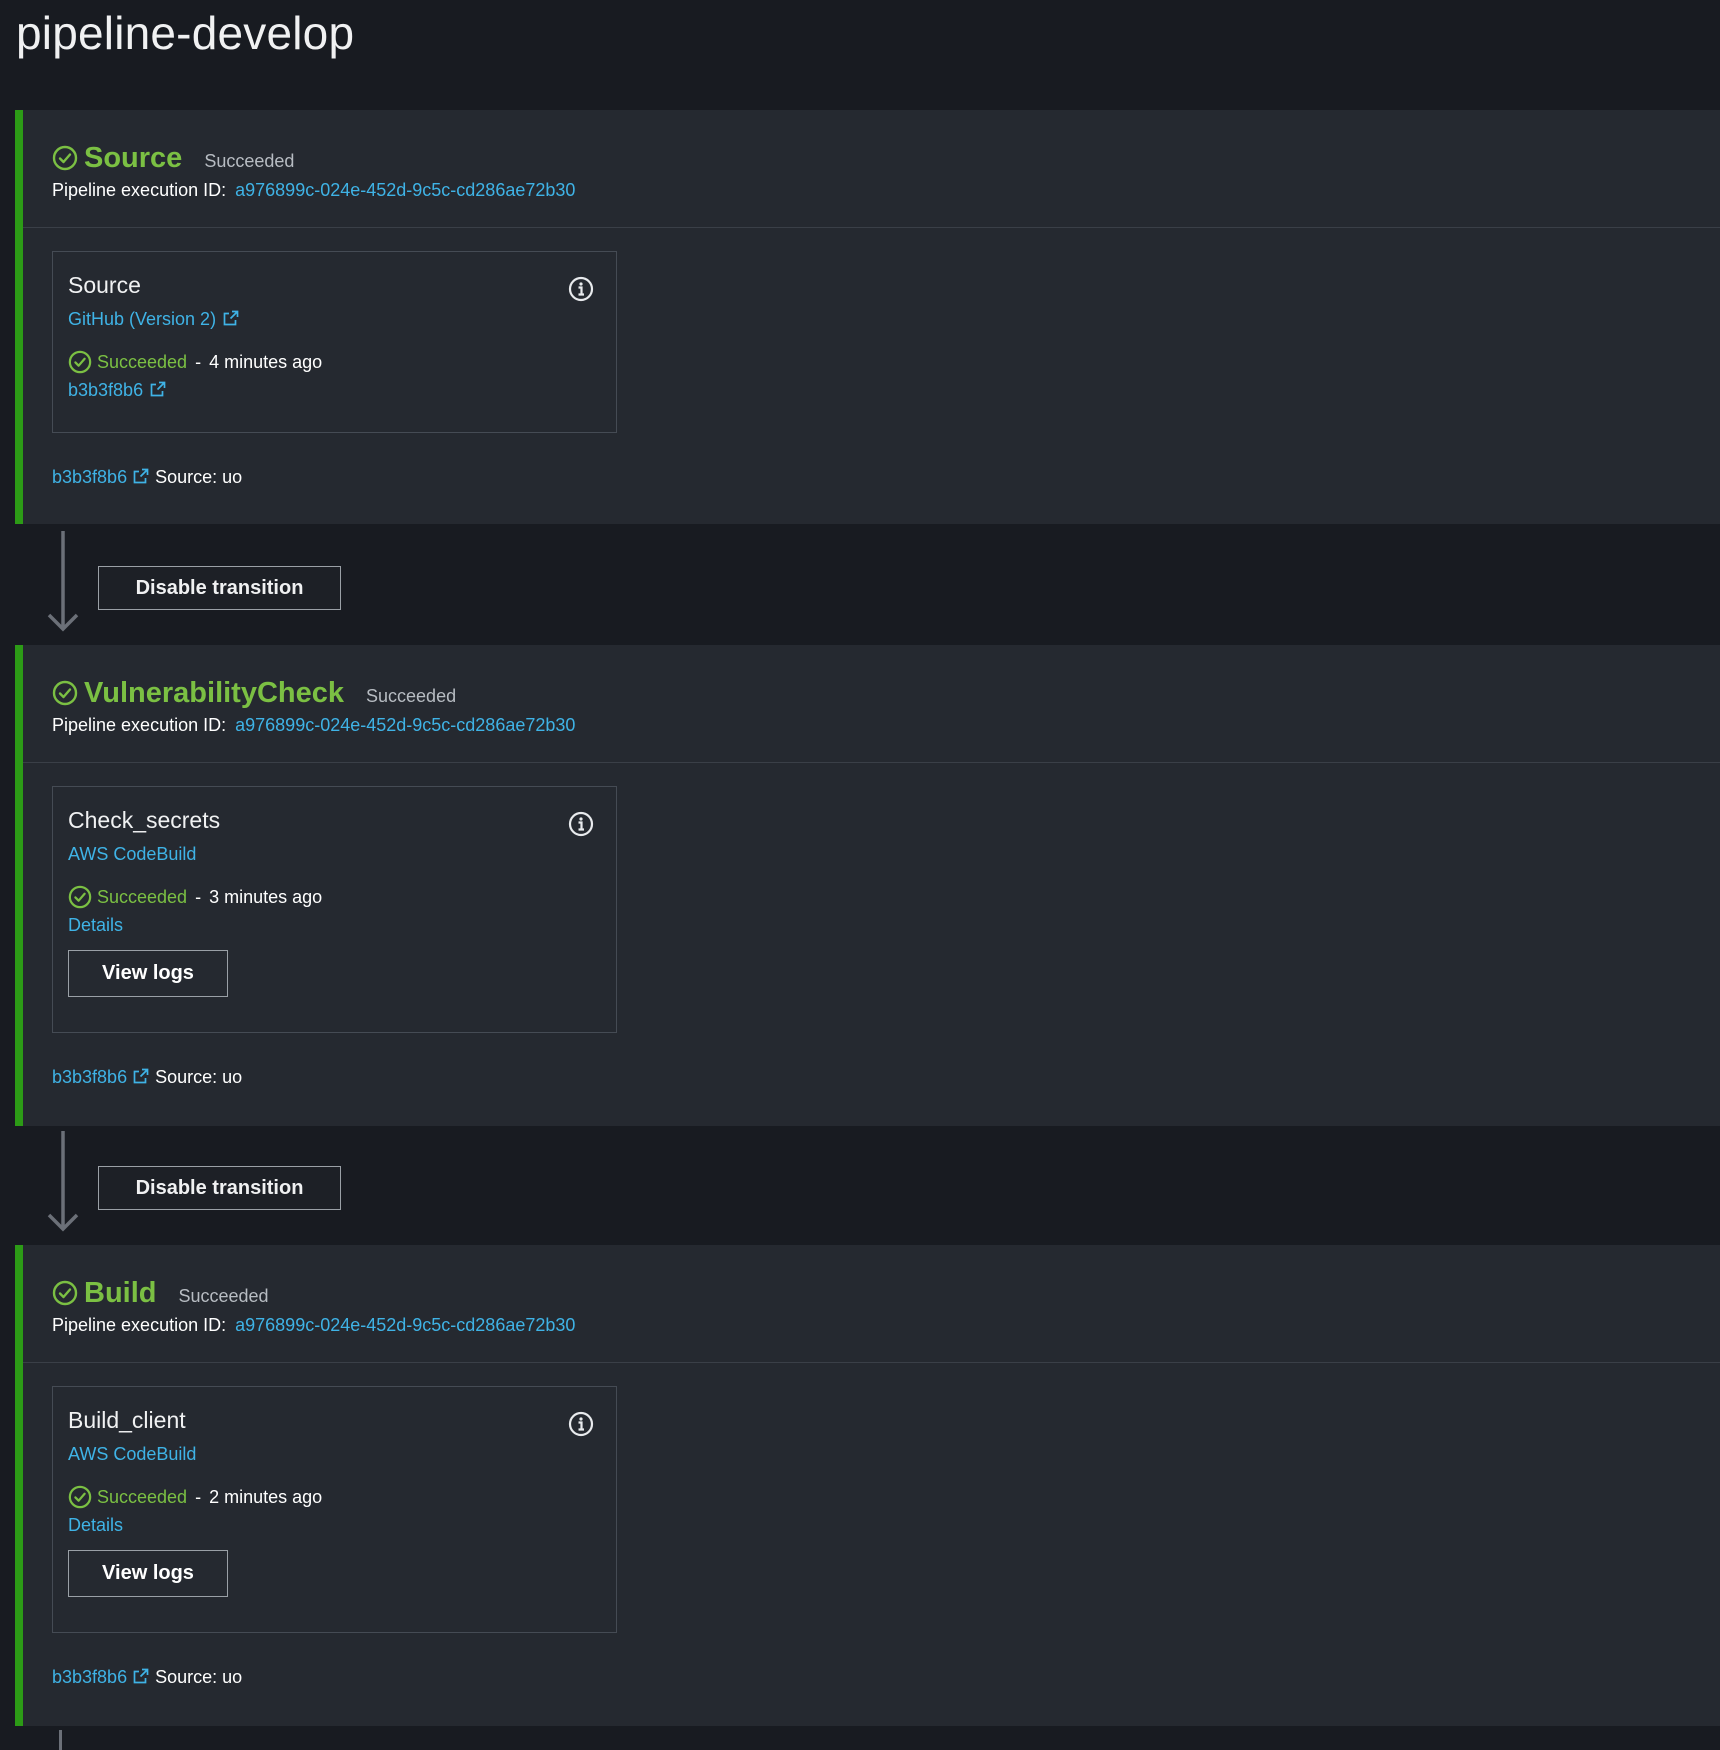  I want to click on action-time: 3 minutes ago, so click(266, 896).